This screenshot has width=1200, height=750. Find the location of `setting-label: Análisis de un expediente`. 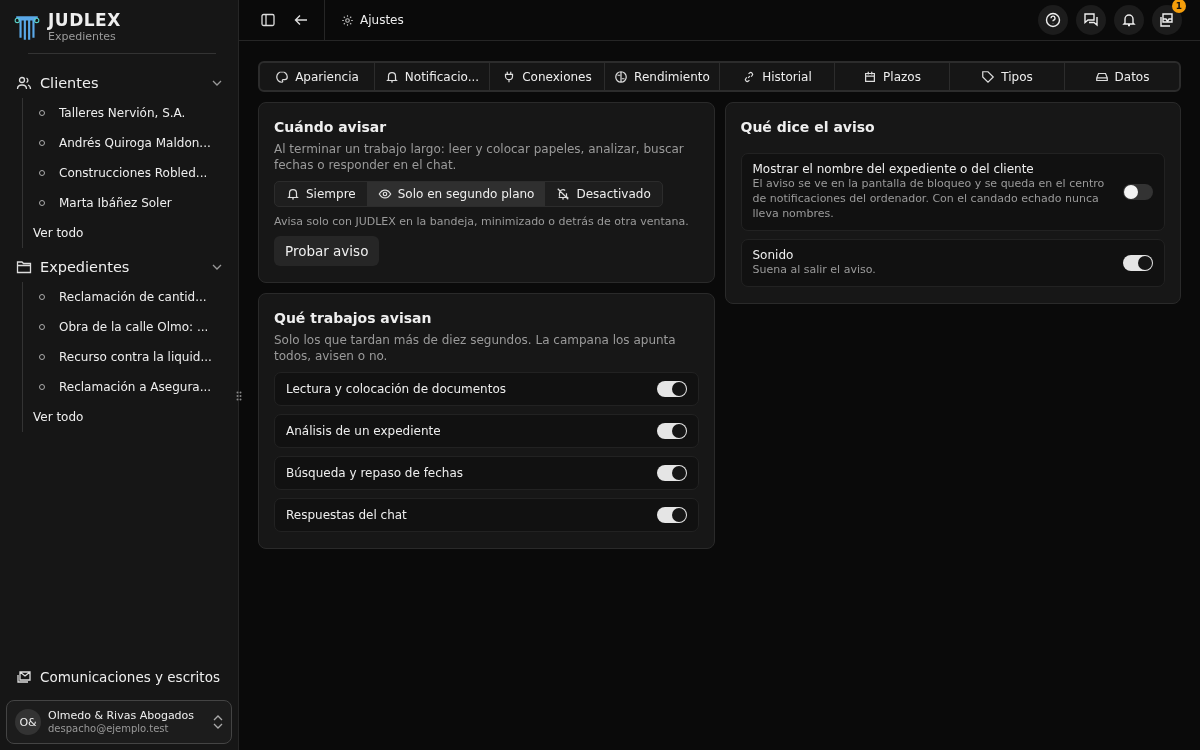

setting-label: Análisis de un expediente is located at coordinates (363, 431).